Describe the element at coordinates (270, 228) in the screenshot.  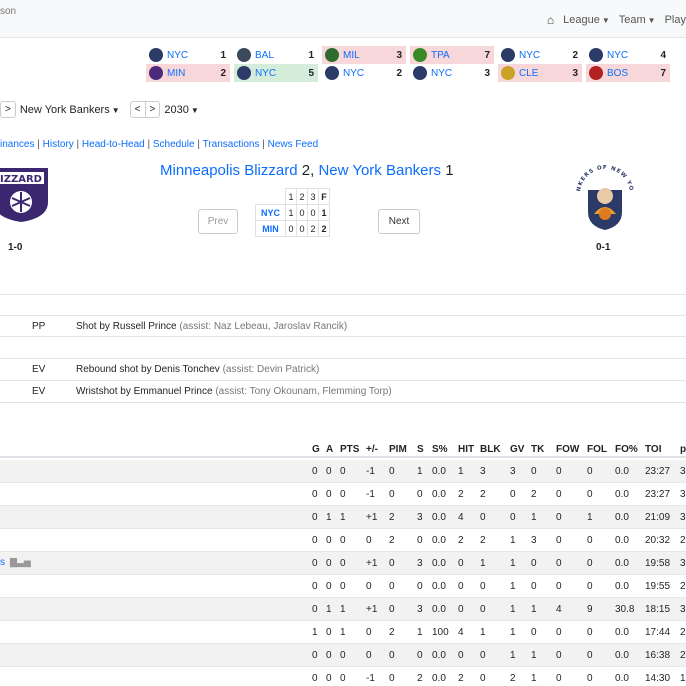
I see `linescore-team-link: MIN` at that location.